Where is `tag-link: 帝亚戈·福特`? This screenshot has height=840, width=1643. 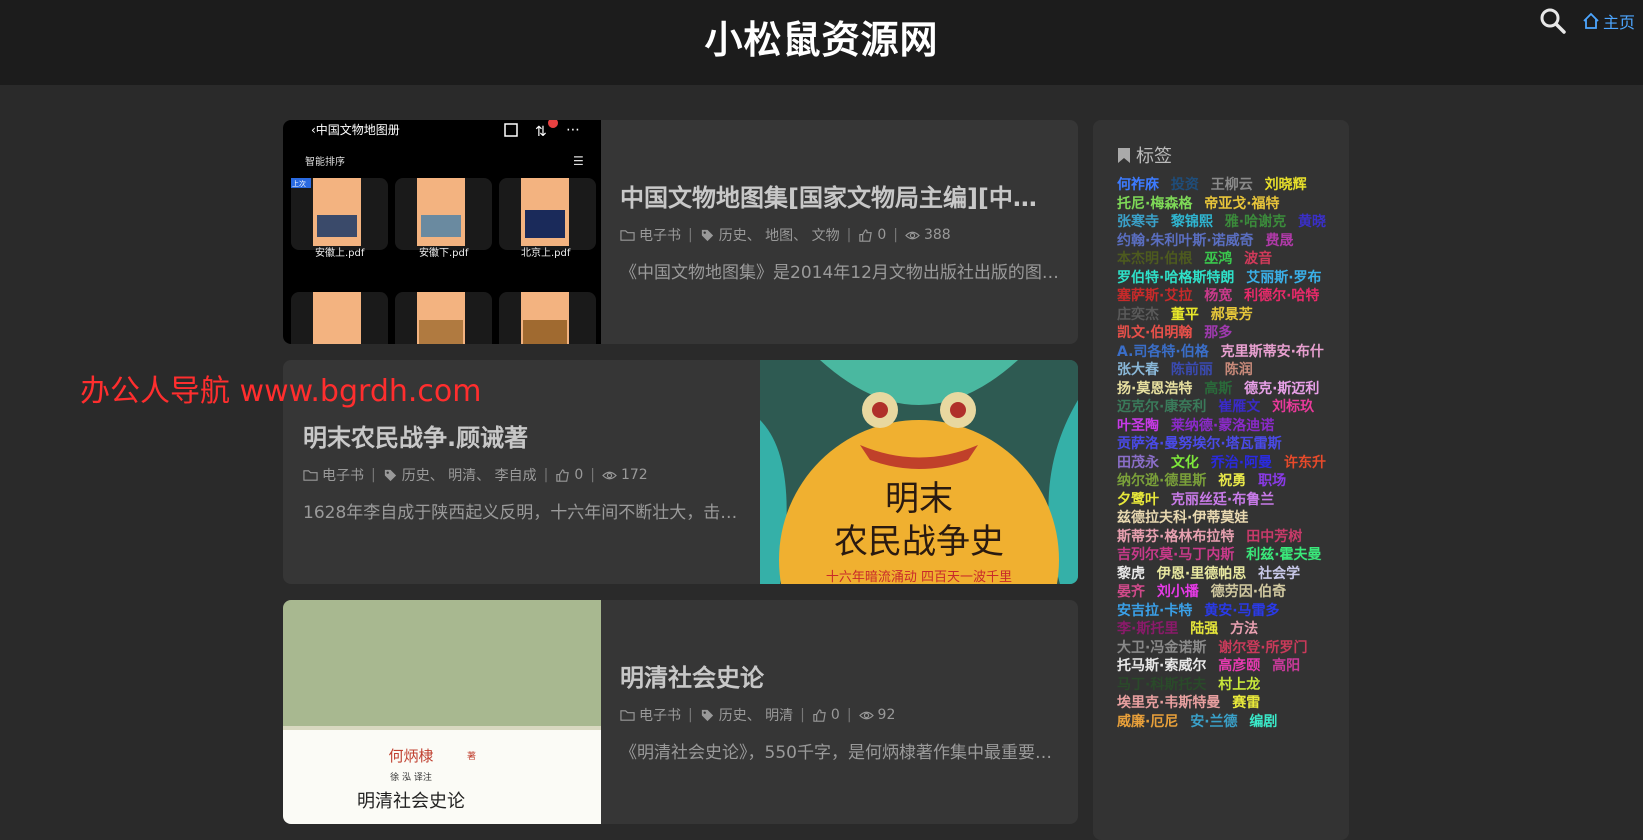 tag-link: 帝亚戈·福特 is located at coordinates (1241, 204).